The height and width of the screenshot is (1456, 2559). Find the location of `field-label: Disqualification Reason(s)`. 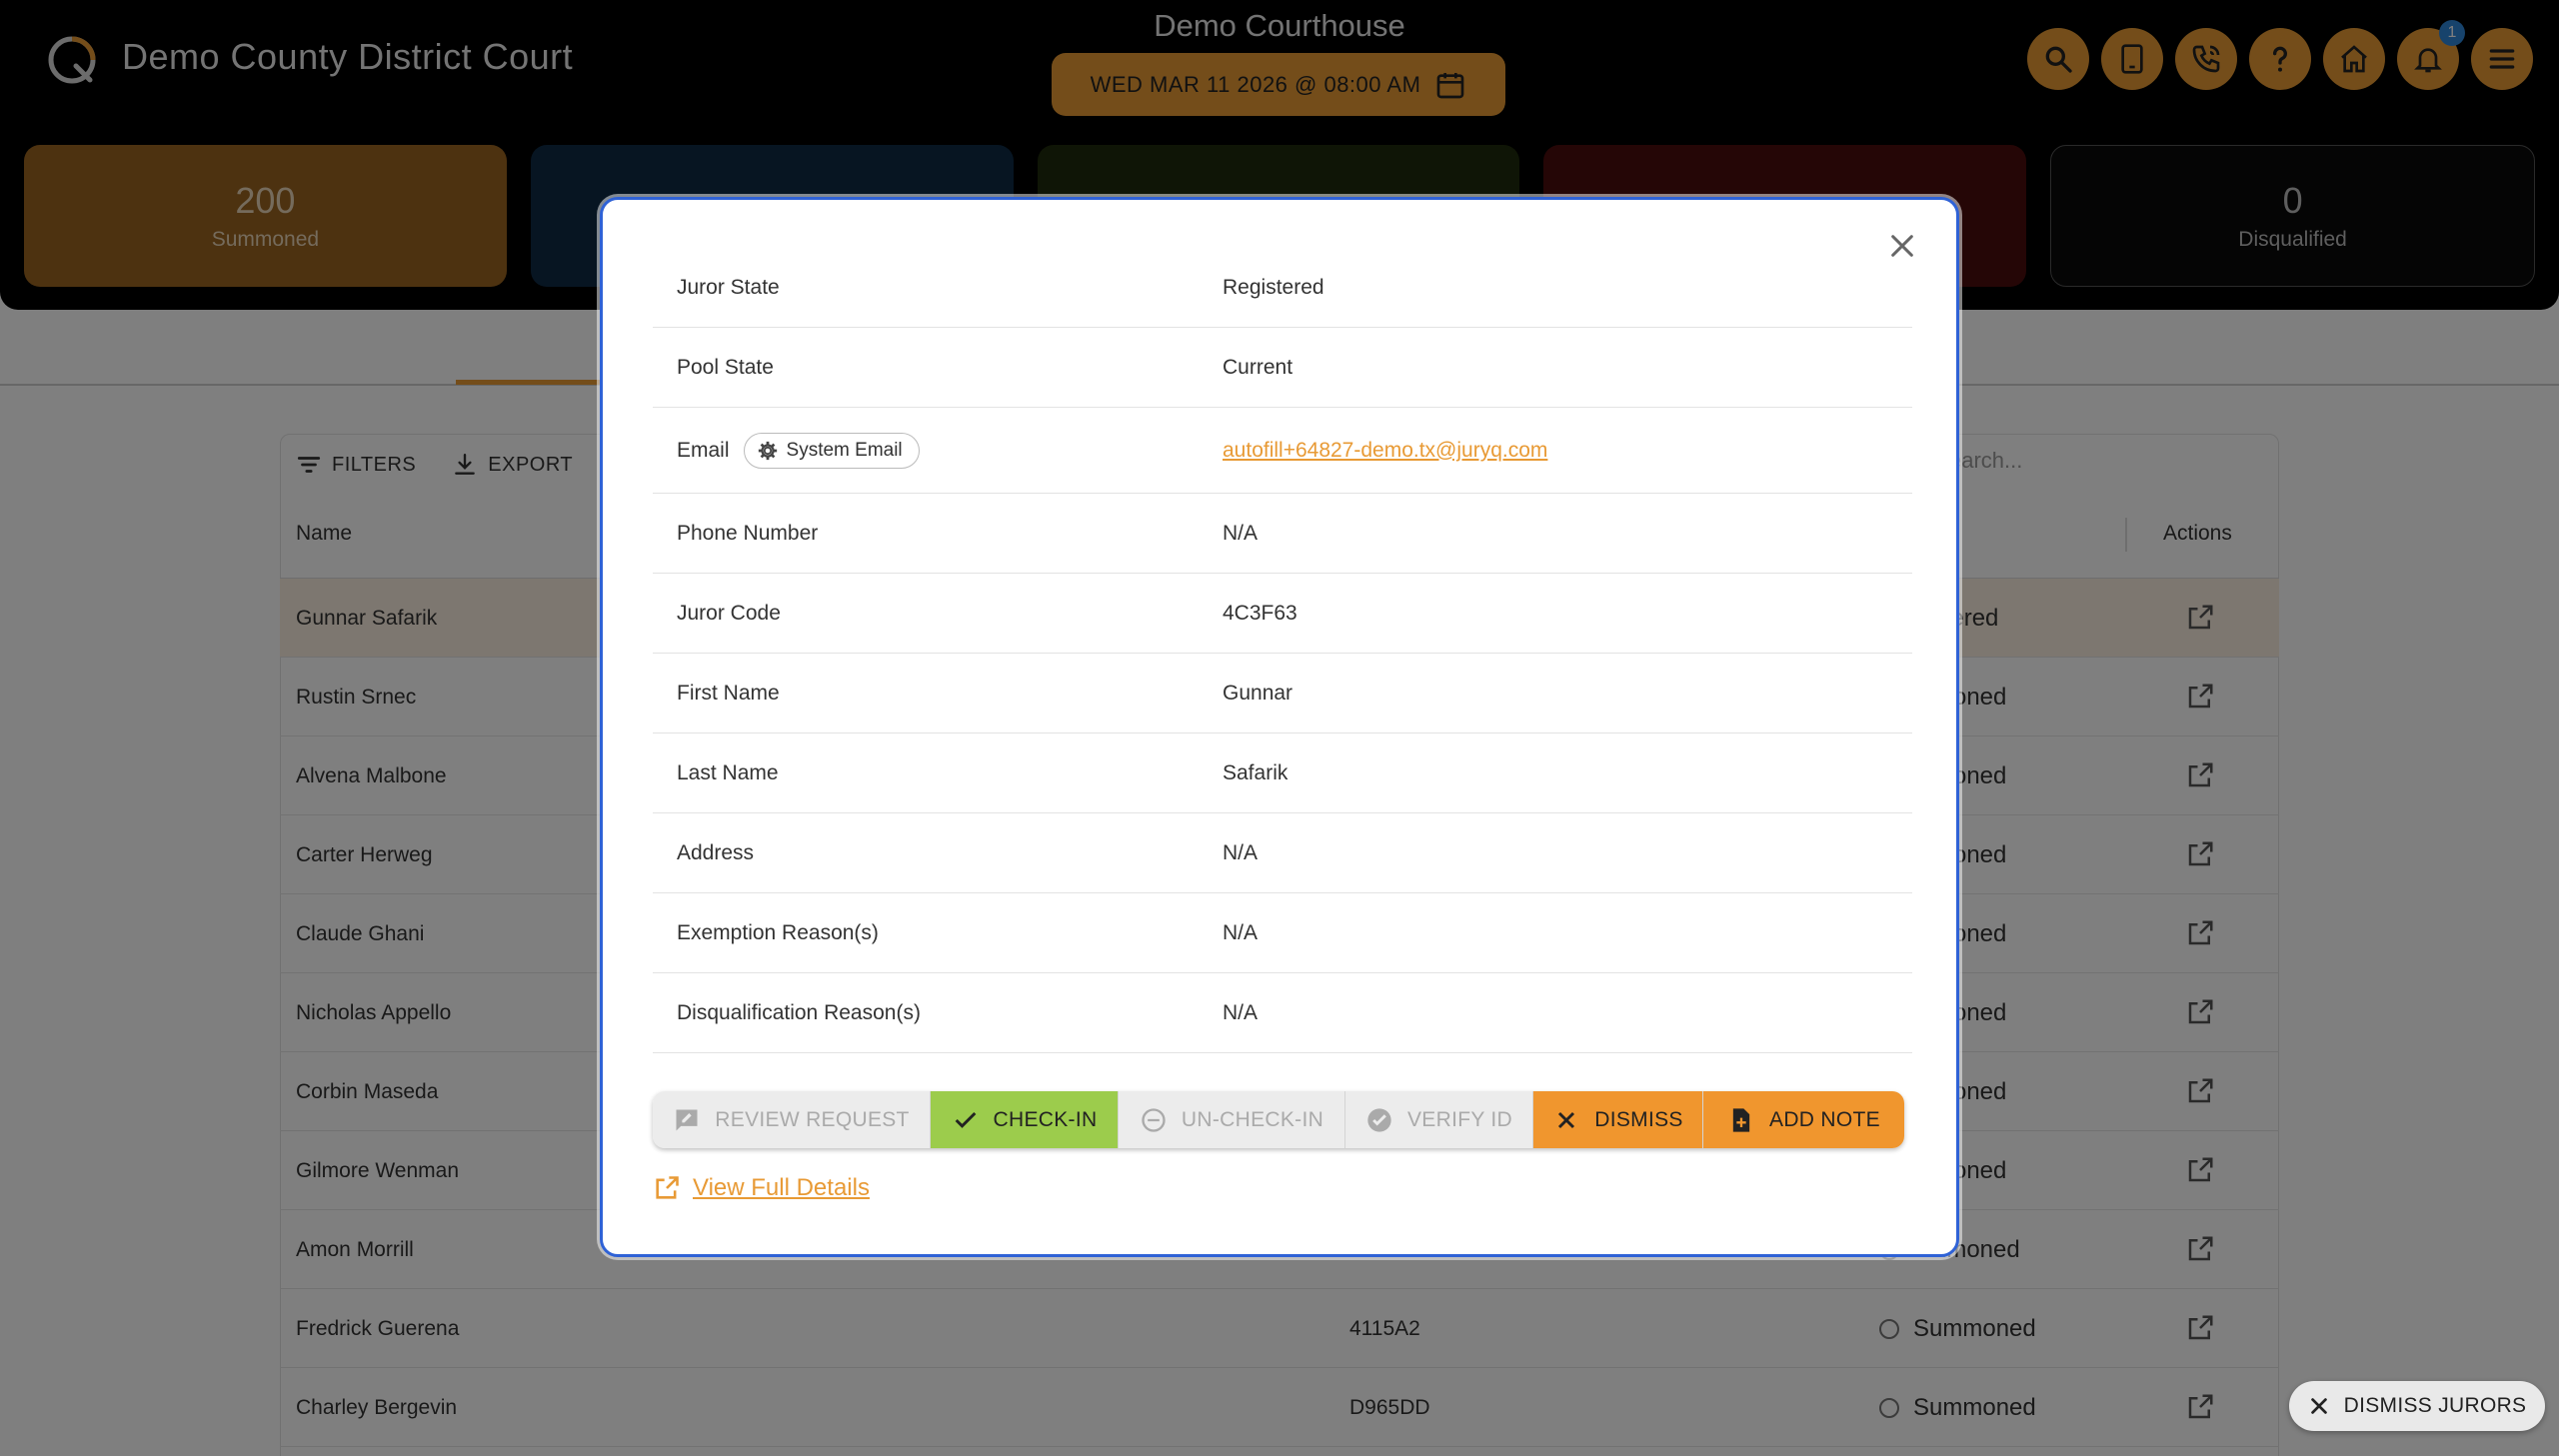

field-label: Disqualification Reason(s) is located at coordinates (799, 1012).